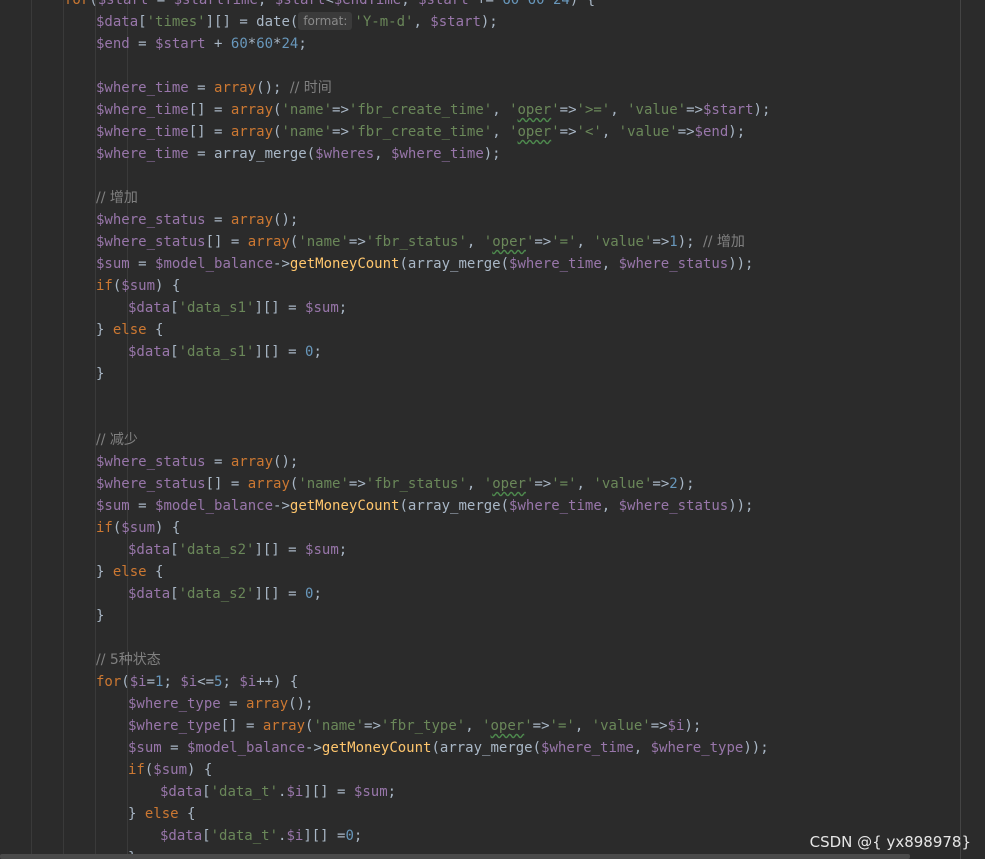 Image resolution: width=985 pixels, height=859 pixels. What do you see at coordinates (697, 748) in the screenshot?
I see `code-token-var: $where_type` at bounding box center [697, 748].